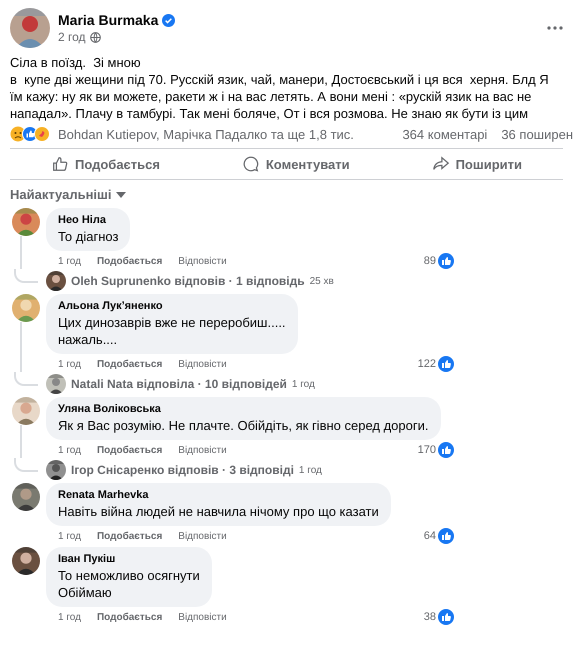  I want to click on comment-text: То неможливо осягнути Обіймаю, so click(129, 584).